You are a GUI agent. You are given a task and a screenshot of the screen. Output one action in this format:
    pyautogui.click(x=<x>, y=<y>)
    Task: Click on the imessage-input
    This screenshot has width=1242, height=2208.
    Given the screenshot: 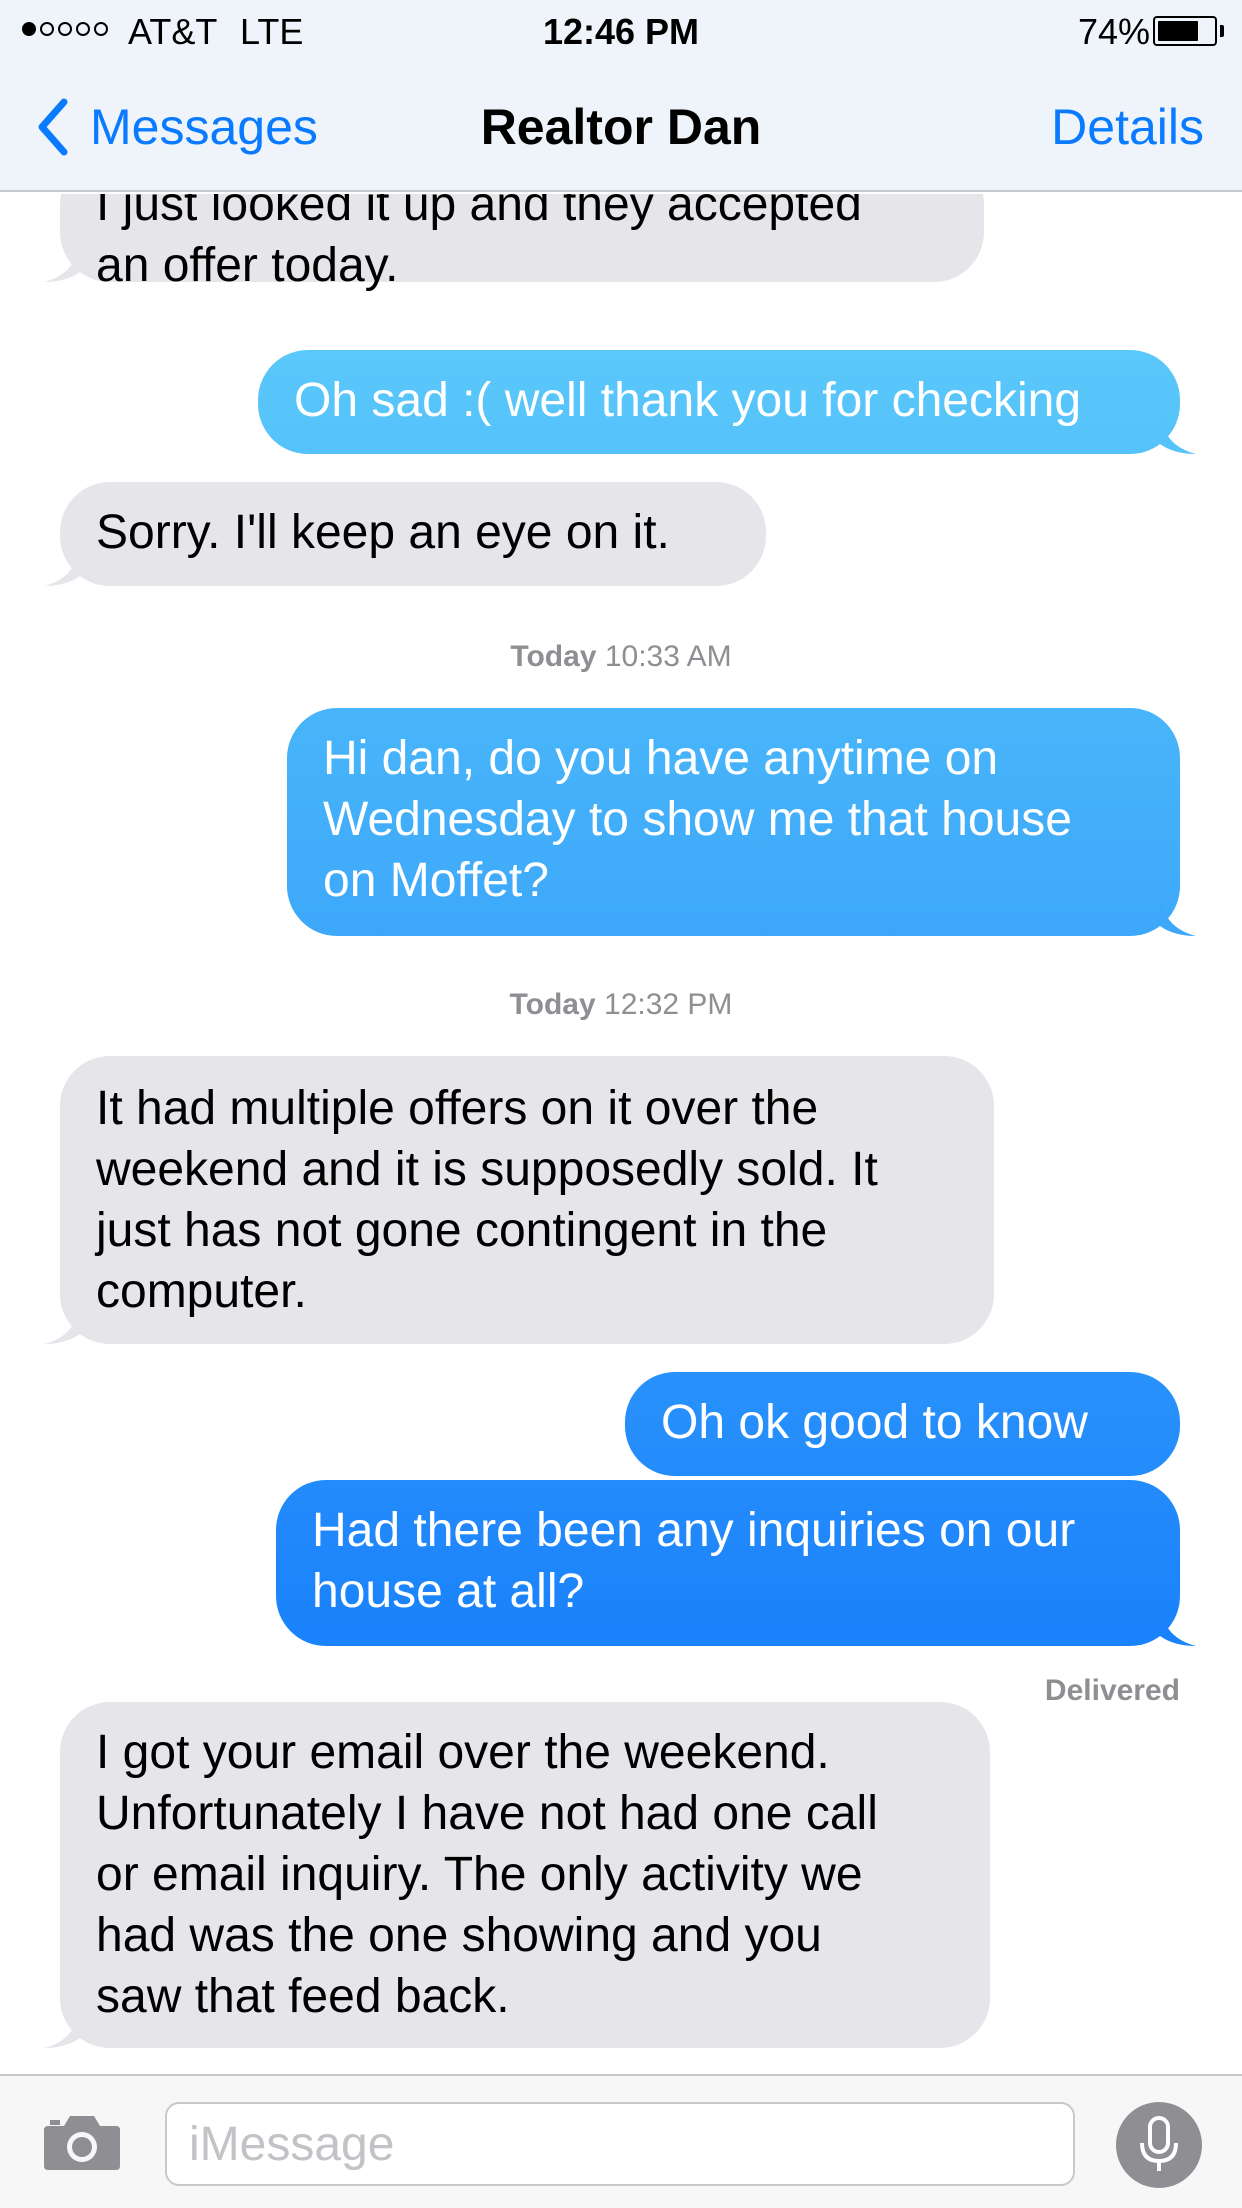 What is the action you would take?
    pyautogui.click(x=620, y=2144)
    